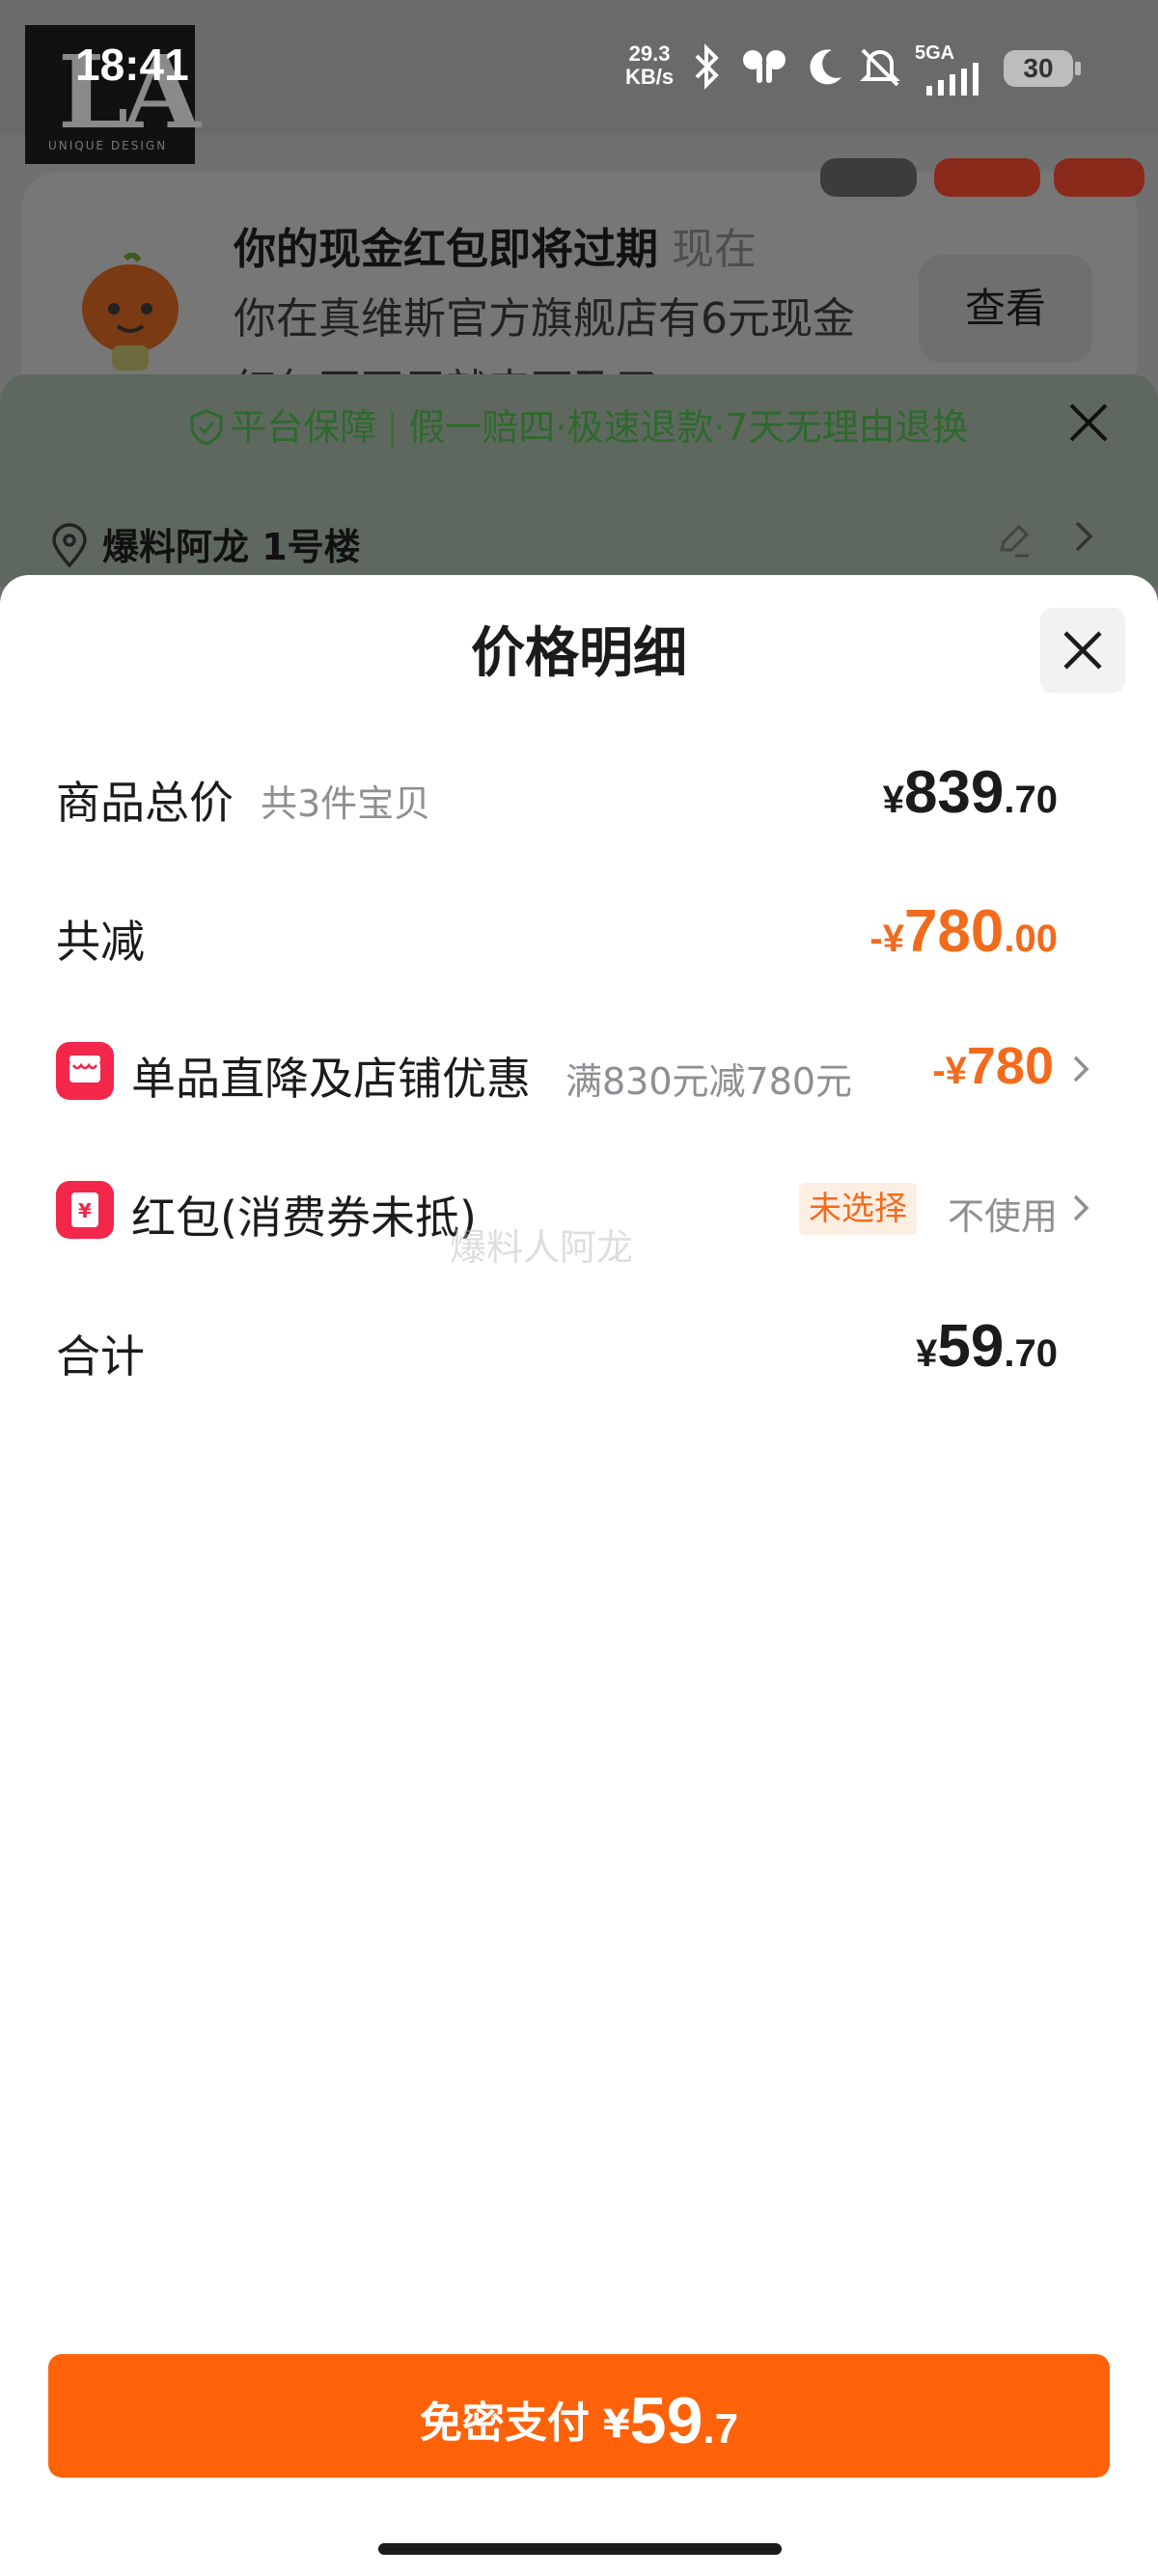 This screenshot has height=2576, width=1158. I want to click on total-price: ¥839.70, so click(970, 792).